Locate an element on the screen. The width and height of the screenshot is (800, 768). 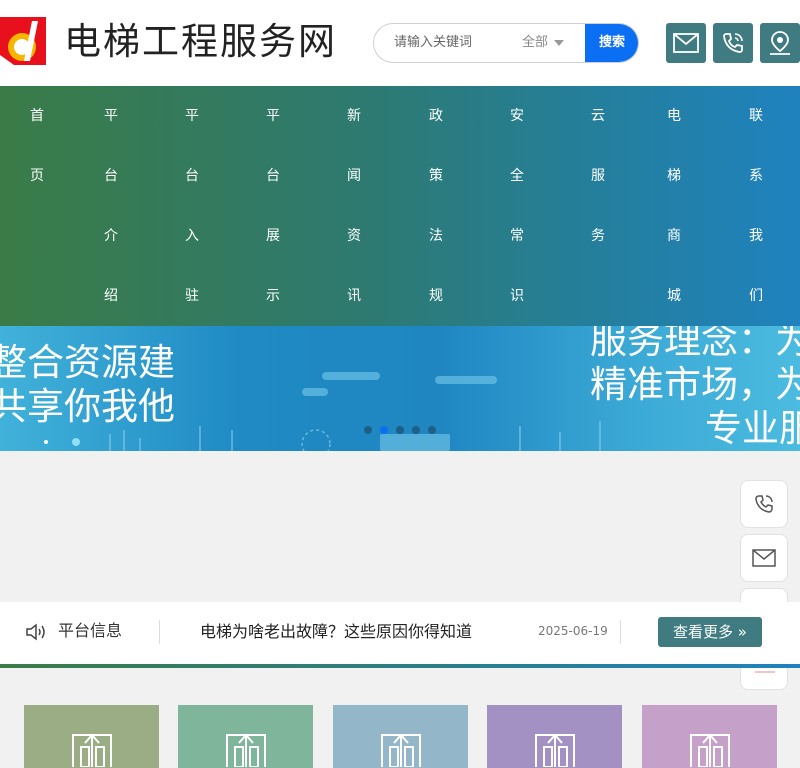
nav-item-char: 新 is located at coordinates (354, 116).